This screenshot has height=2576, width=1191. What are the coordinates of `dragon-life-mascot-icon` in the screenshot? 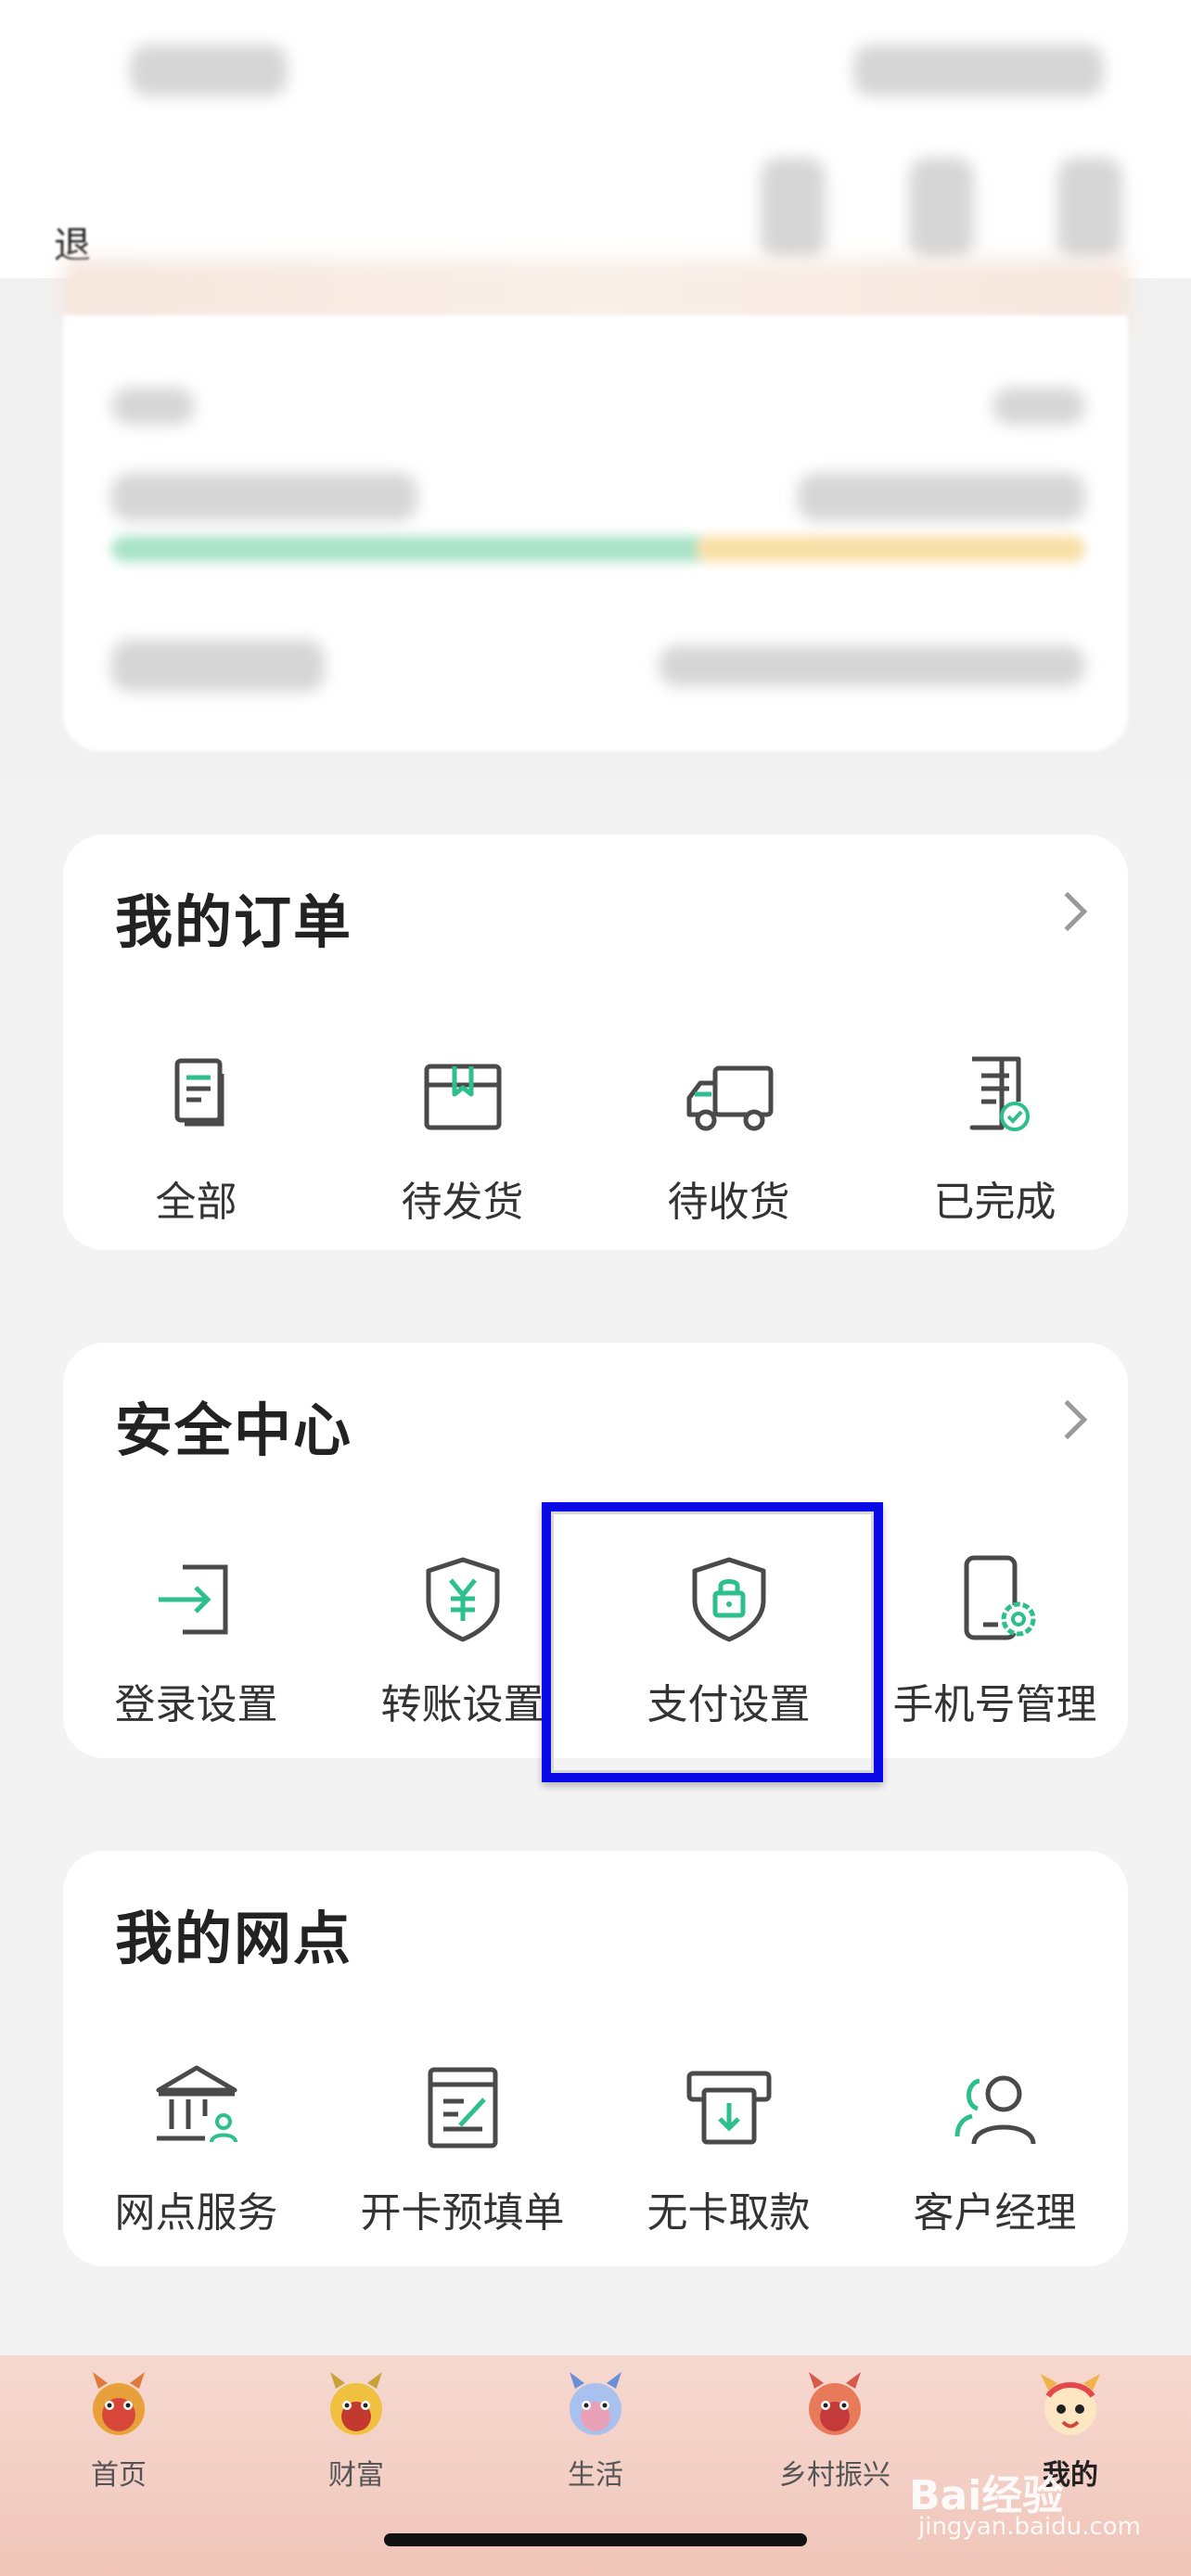 It's located at (595, 2404).